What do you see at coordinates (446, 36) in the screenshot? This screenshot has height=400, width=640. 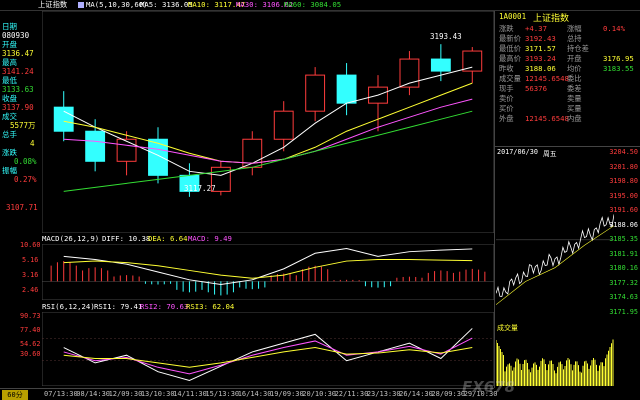 I see `peak-price-label: 3193.43` at bounding box center [446, 36].